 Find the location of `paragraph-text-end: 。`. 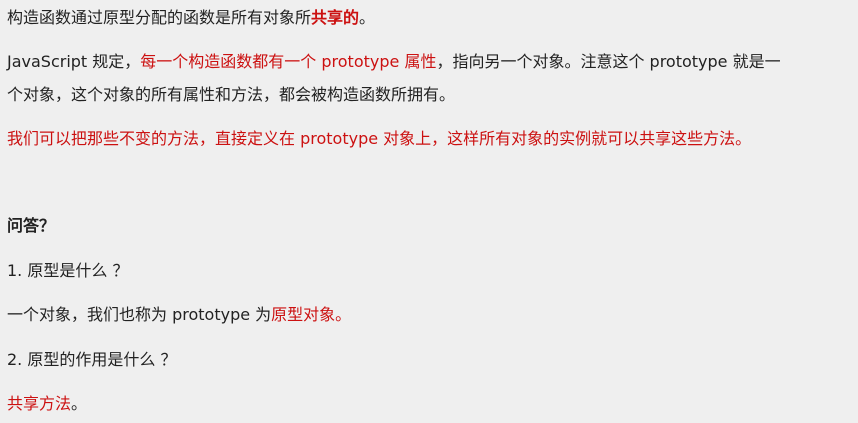

paragraph-text-end: 。 is located at coordinates (367, 17).